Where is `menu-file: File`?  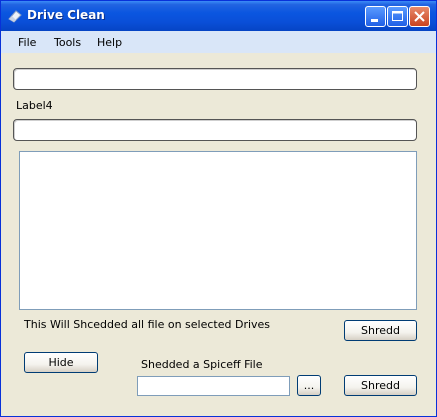
menu-file: File is located at coordinates (27, 42).